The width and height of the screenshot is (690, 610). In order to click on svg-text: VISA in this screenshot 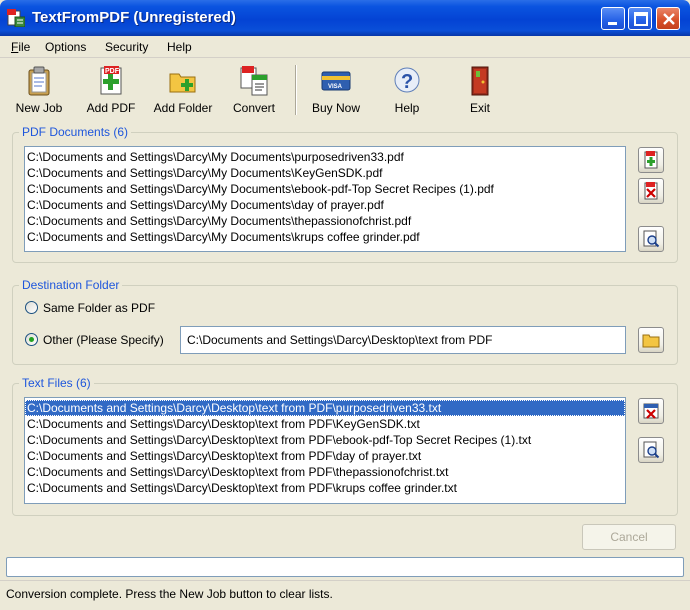, I will do `click(335, 87)`.